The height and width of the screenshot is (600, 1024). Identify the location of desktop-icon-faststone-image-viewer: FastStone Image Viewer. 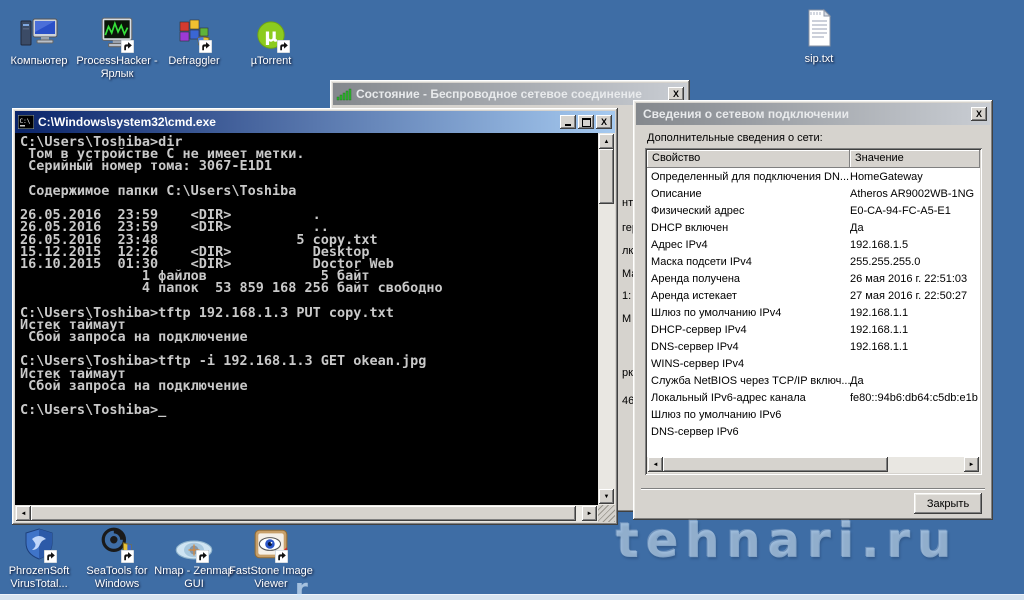
(271, 553).